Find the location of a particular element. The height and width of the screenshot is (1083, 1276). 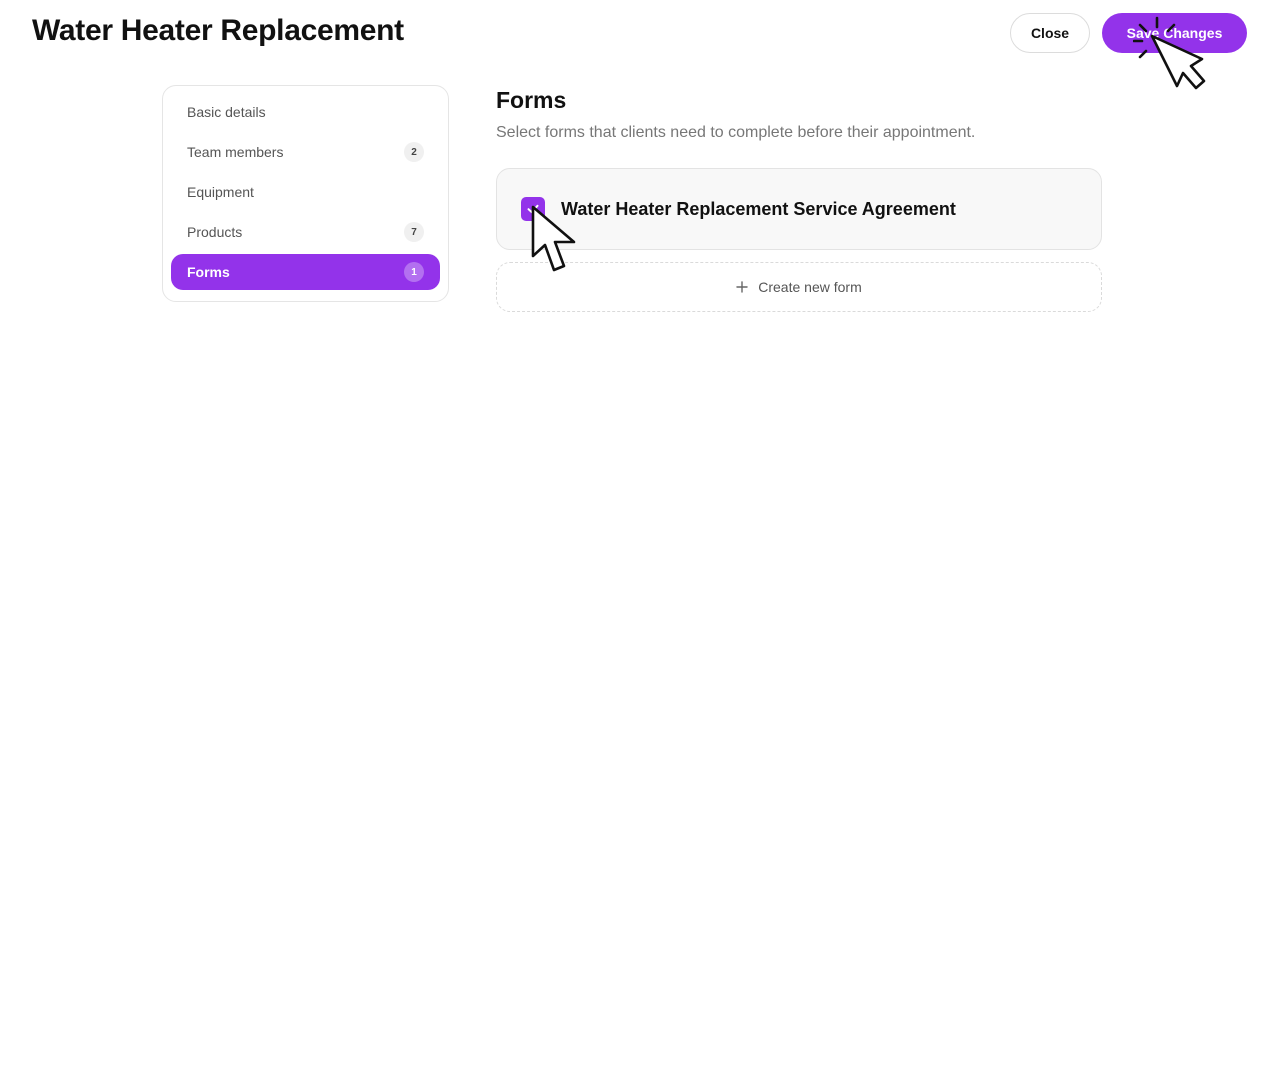

sidebar-item-team-members: Team members 2 is located at coordinates (305, 152).